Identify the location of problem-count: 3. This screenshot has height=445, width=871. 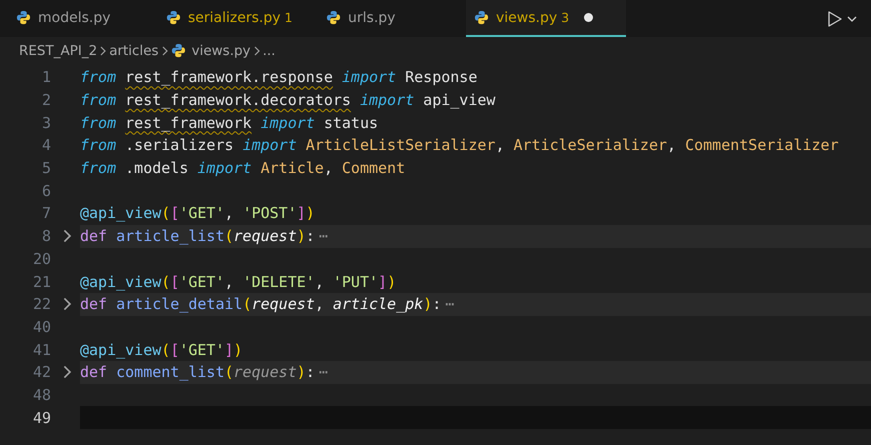
(565, 17).